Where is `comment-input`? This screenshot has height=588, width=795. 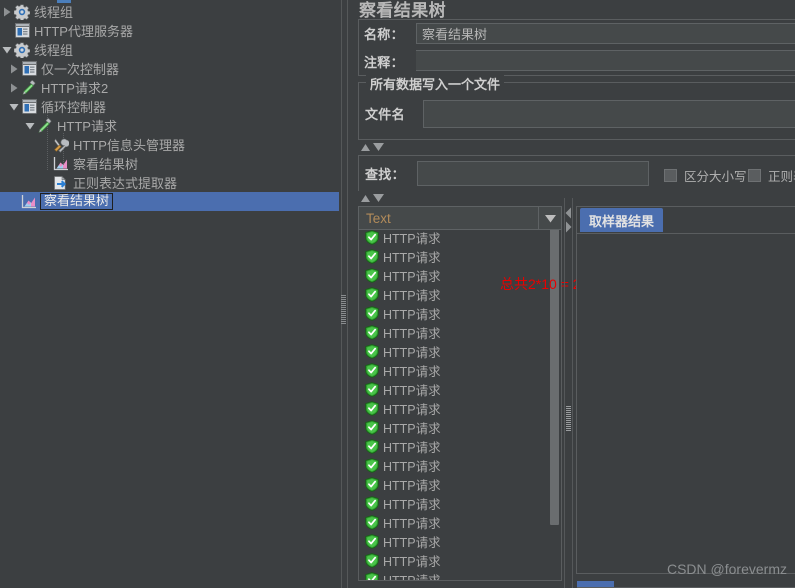 comment-input is located at coordinates (605, 60).